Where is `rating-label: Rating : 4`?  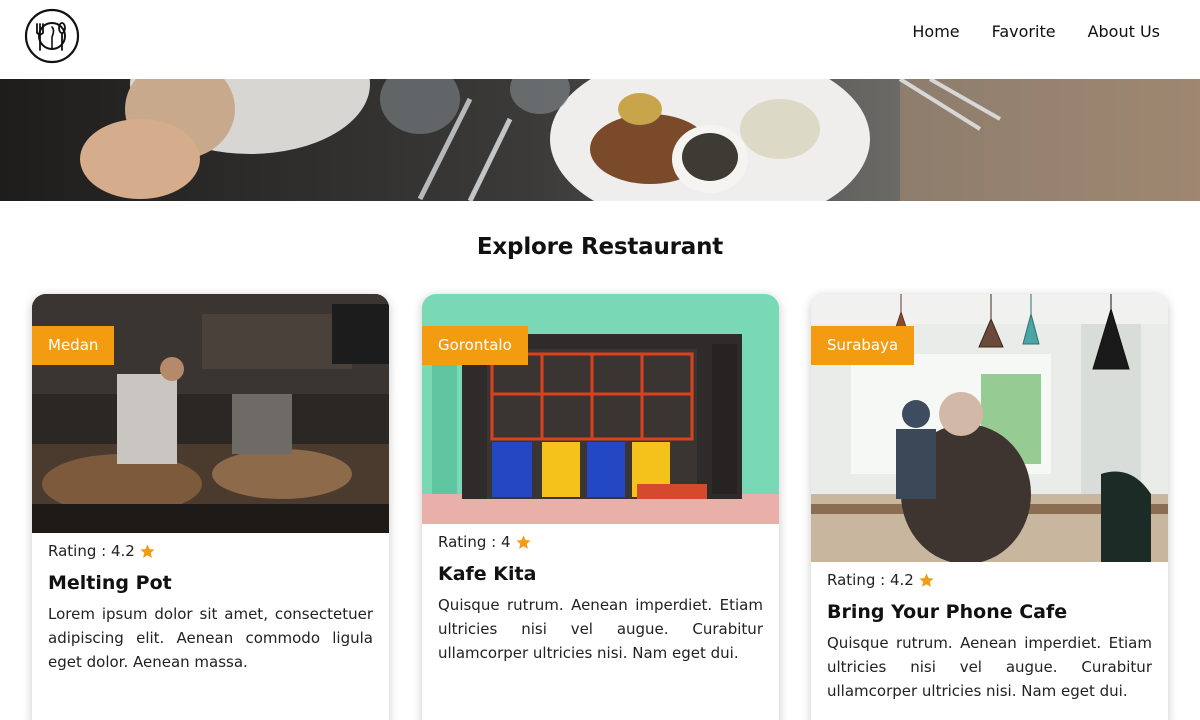 rating-label: Rating : 4 is located at coordinates (474, 542).